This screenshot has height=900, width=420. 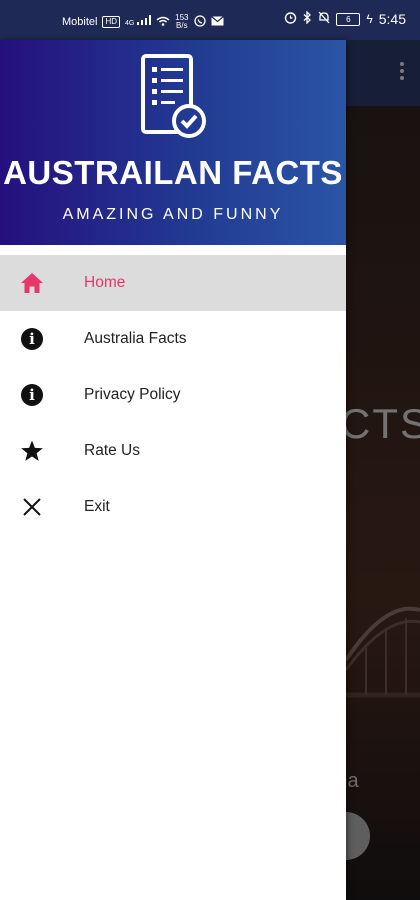 I want to click on alarm-icon, so click(x=290, y=19).